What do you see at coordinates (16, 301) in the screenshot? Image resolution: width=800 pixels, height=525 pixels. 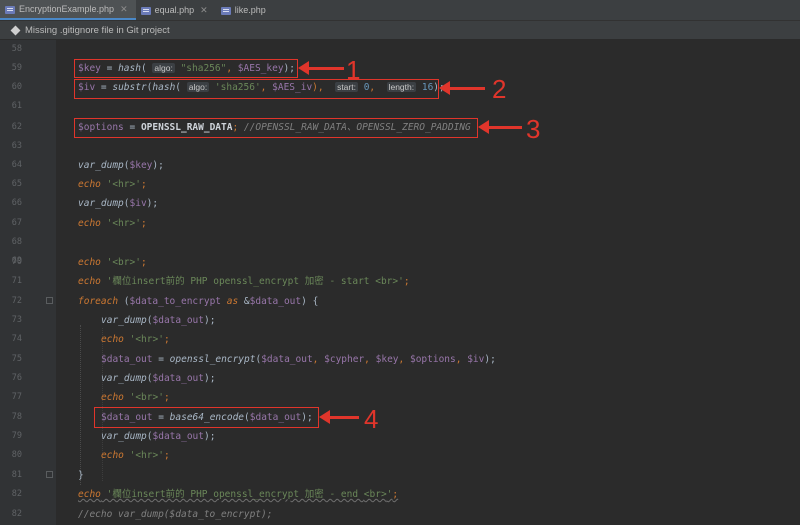 I see `line-number: 72` at bounding box center [16, 301].